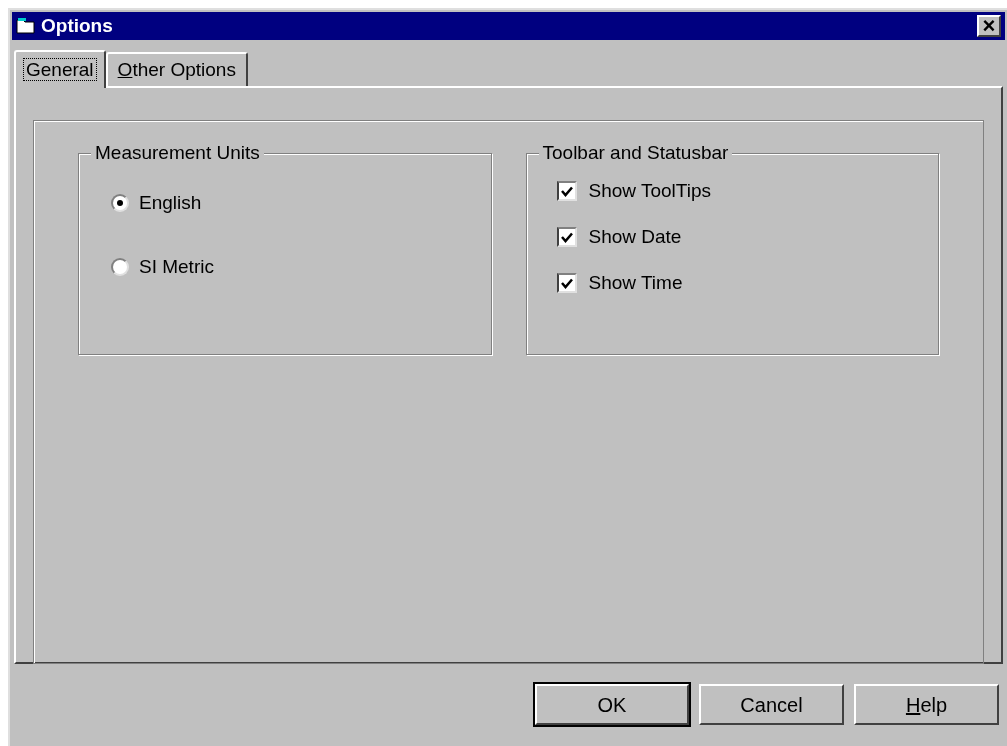  Describe the element at coordinates (26, 26) in the screenshot. I see `folder-icon` at that location.